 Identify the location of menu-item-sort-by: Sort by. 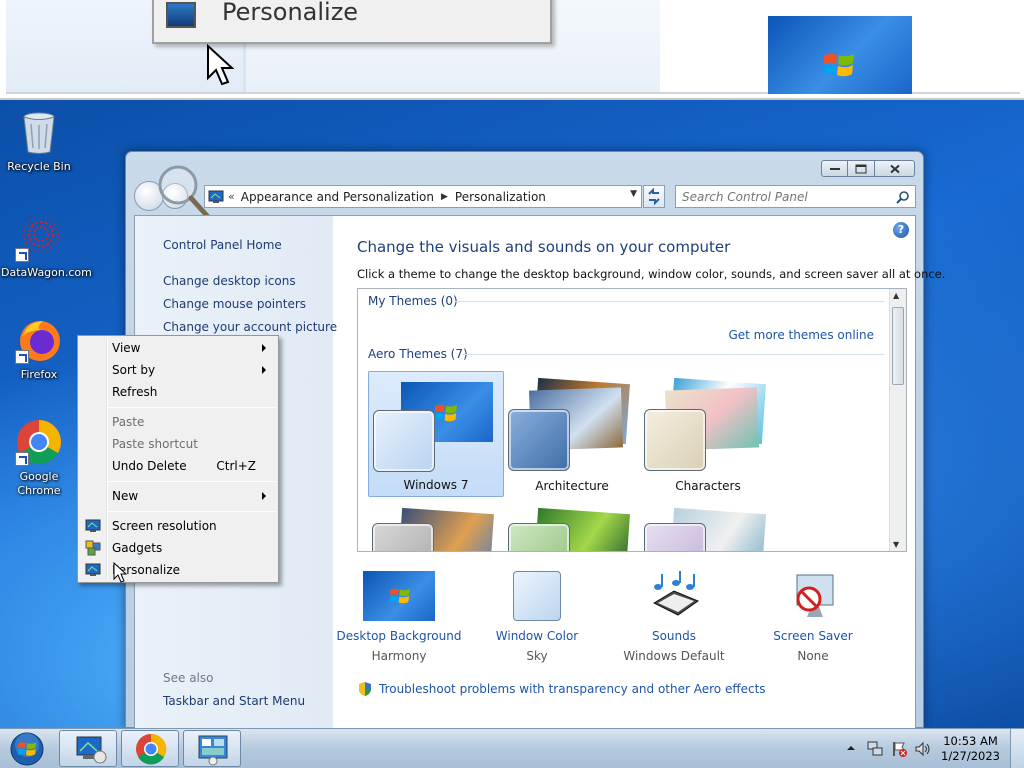
(178, 370).